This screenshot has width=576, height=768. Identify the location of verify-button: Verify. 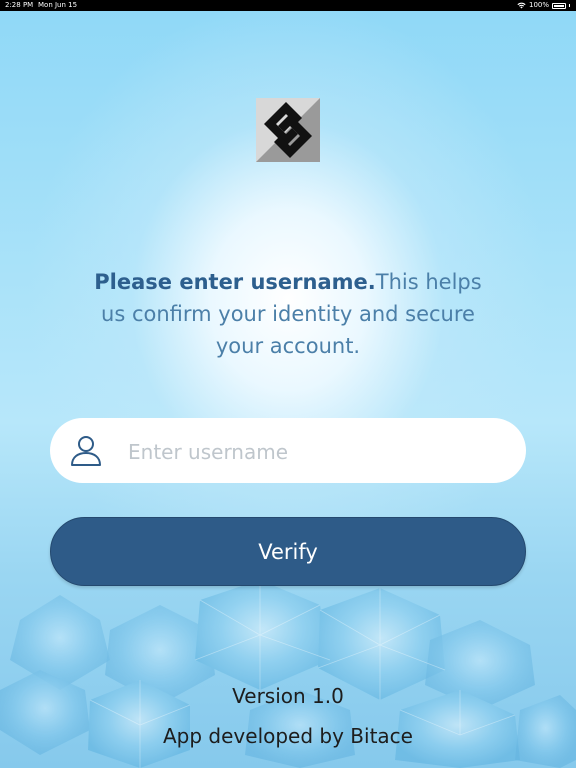
(288, 551).